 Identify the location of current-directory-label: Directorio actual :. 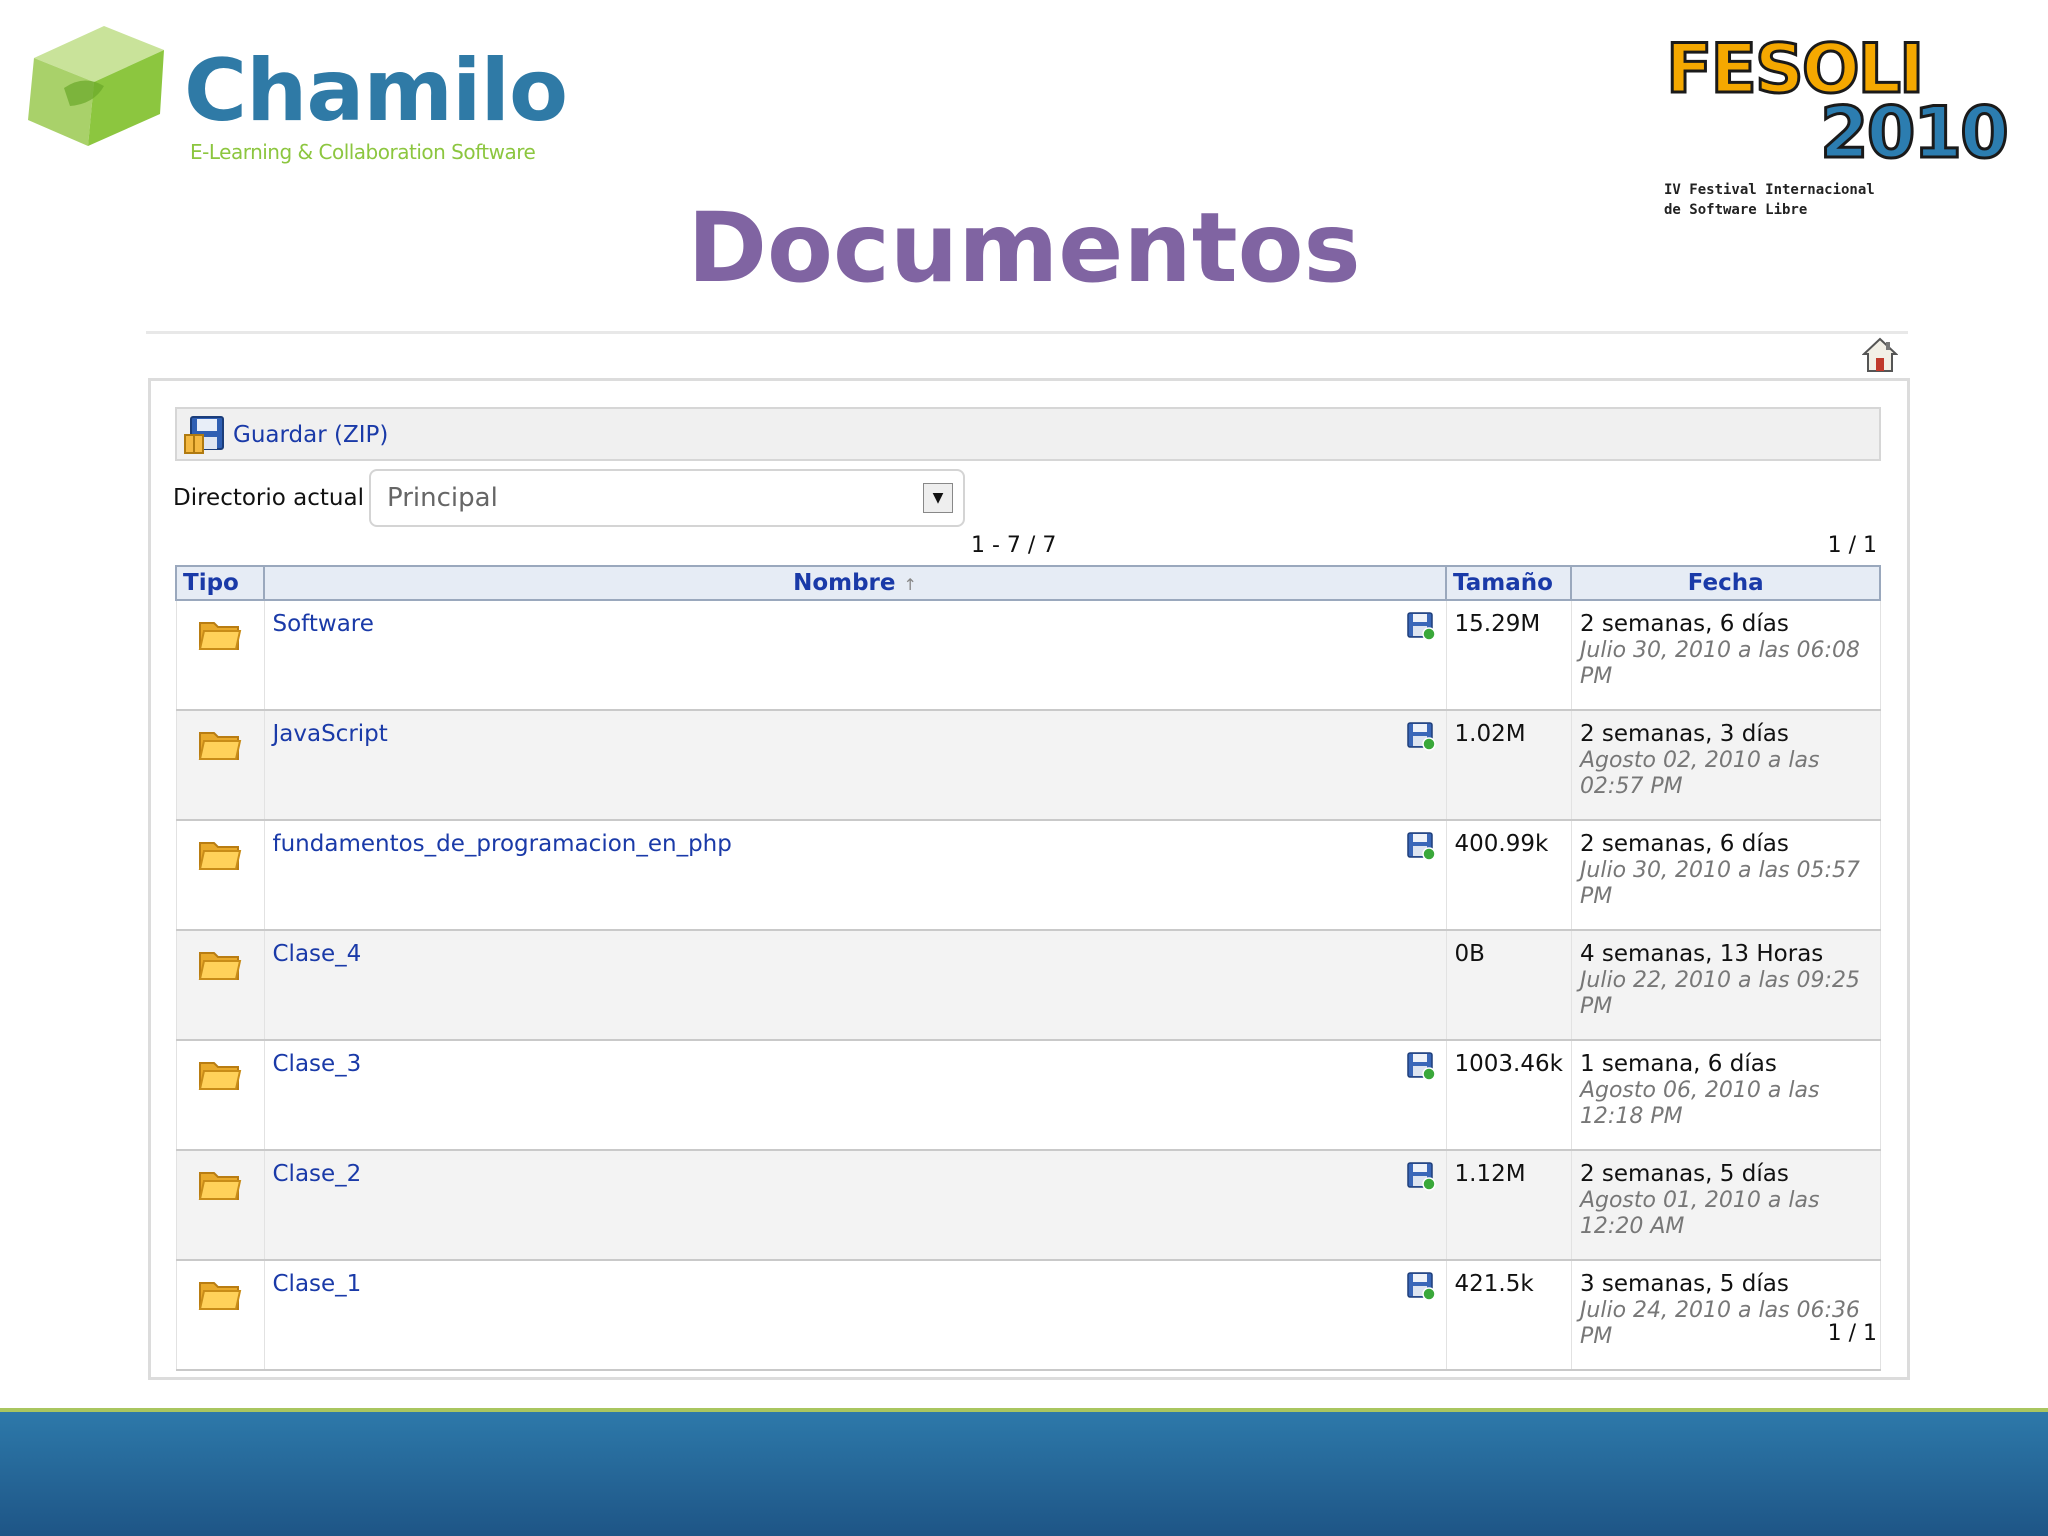
(276, 498).